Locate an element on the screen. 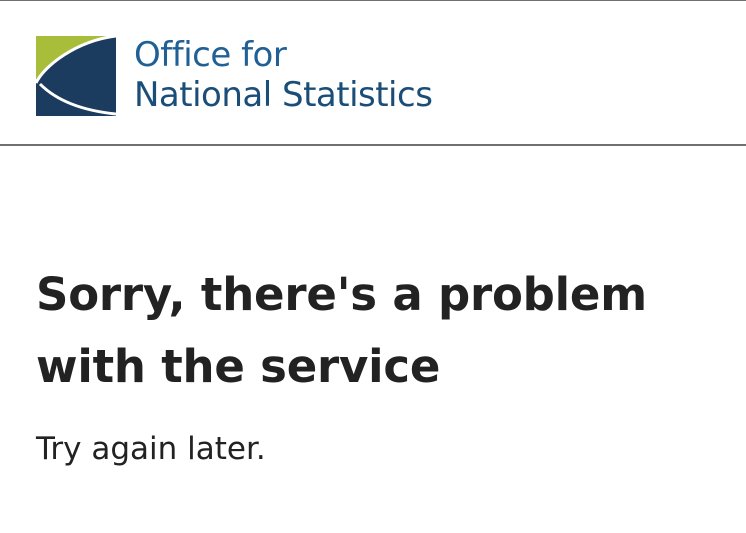 The image size is (746, 533). logo-text-line1: Office for is located at coordinates (210, 55).